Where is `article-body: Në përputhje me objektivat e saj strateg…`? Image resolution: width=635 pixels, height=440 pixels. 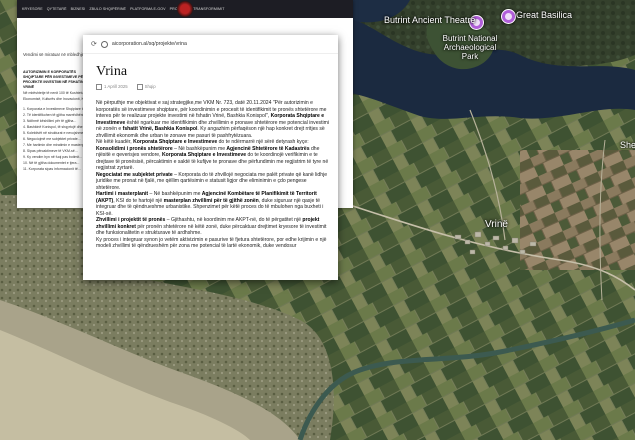
article-body: Në përputhje me objektivat e saj strateg… is located at coordinates (213, 175).